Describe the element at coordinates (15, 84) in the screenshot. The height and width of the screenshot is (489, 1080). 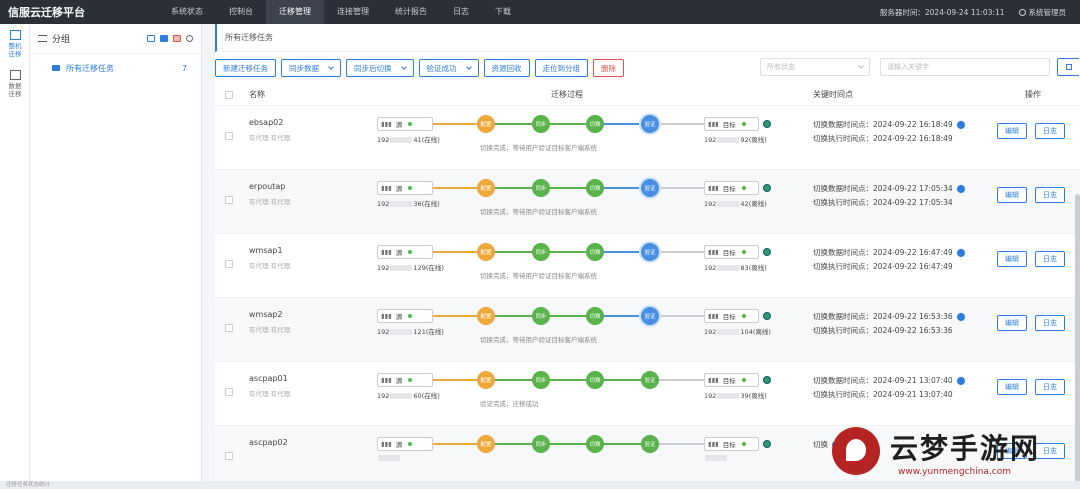
I see `rail-data-migration: 数据迁移` at that location.